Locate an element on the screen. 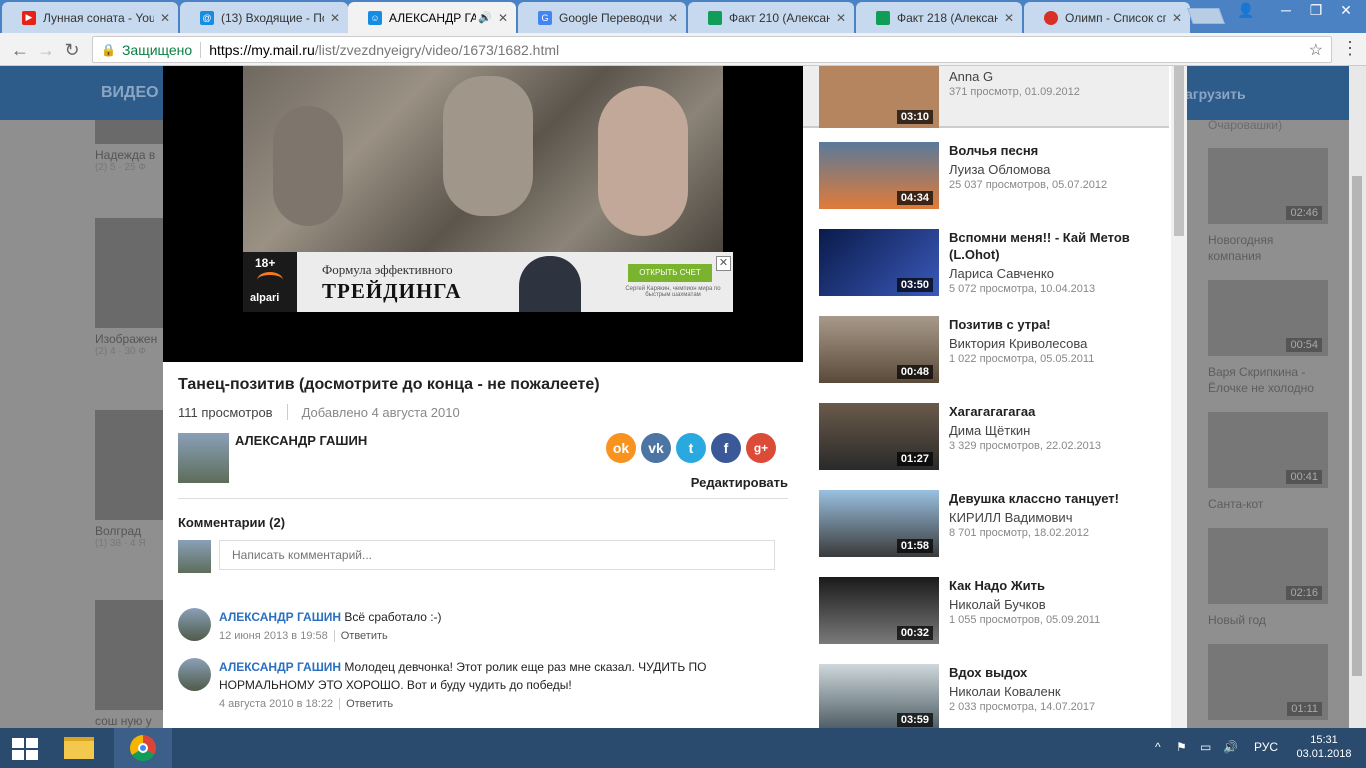 The image size is (1366, 768). author-avatar is located at coordinates (203, 458).